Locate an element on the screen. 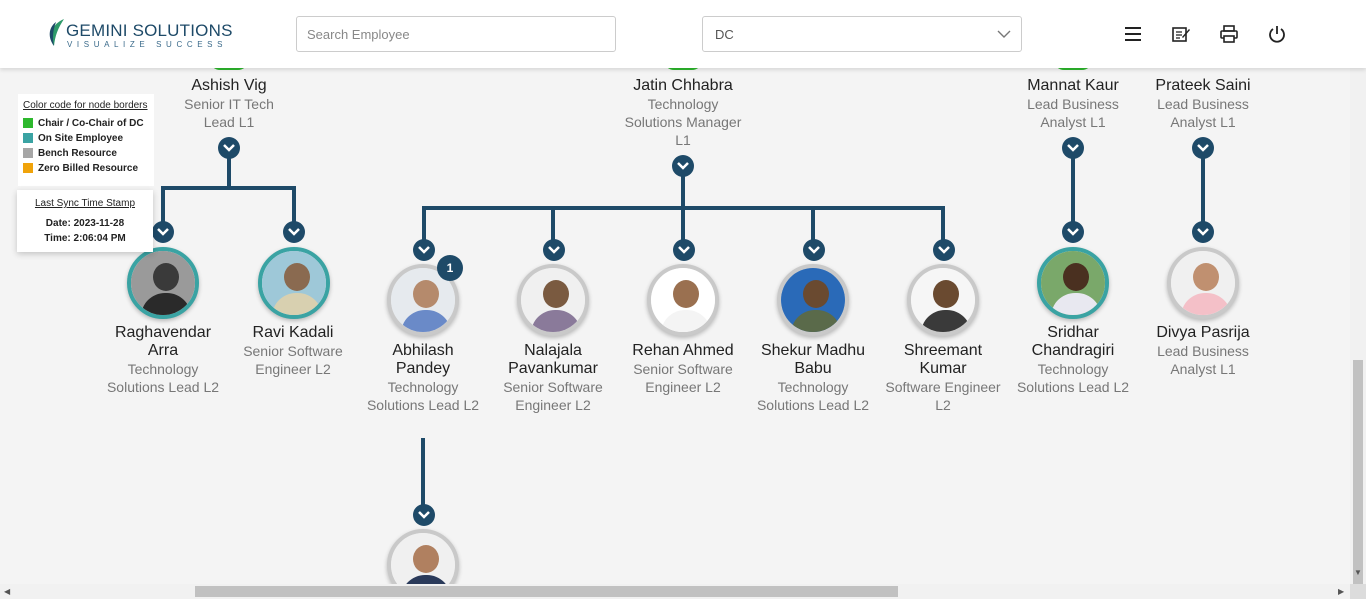  node-mannat-kaur: Mannat Kaur Lead Business Analyst L1 is located at coordinates (1073, 104).